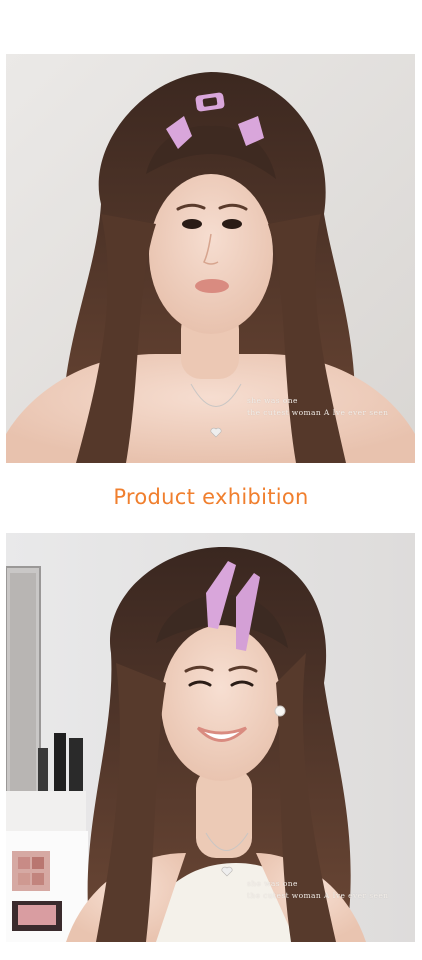 The image size is (422, 960). I want to click on section-title: Product exhibition, so click(211, 497).